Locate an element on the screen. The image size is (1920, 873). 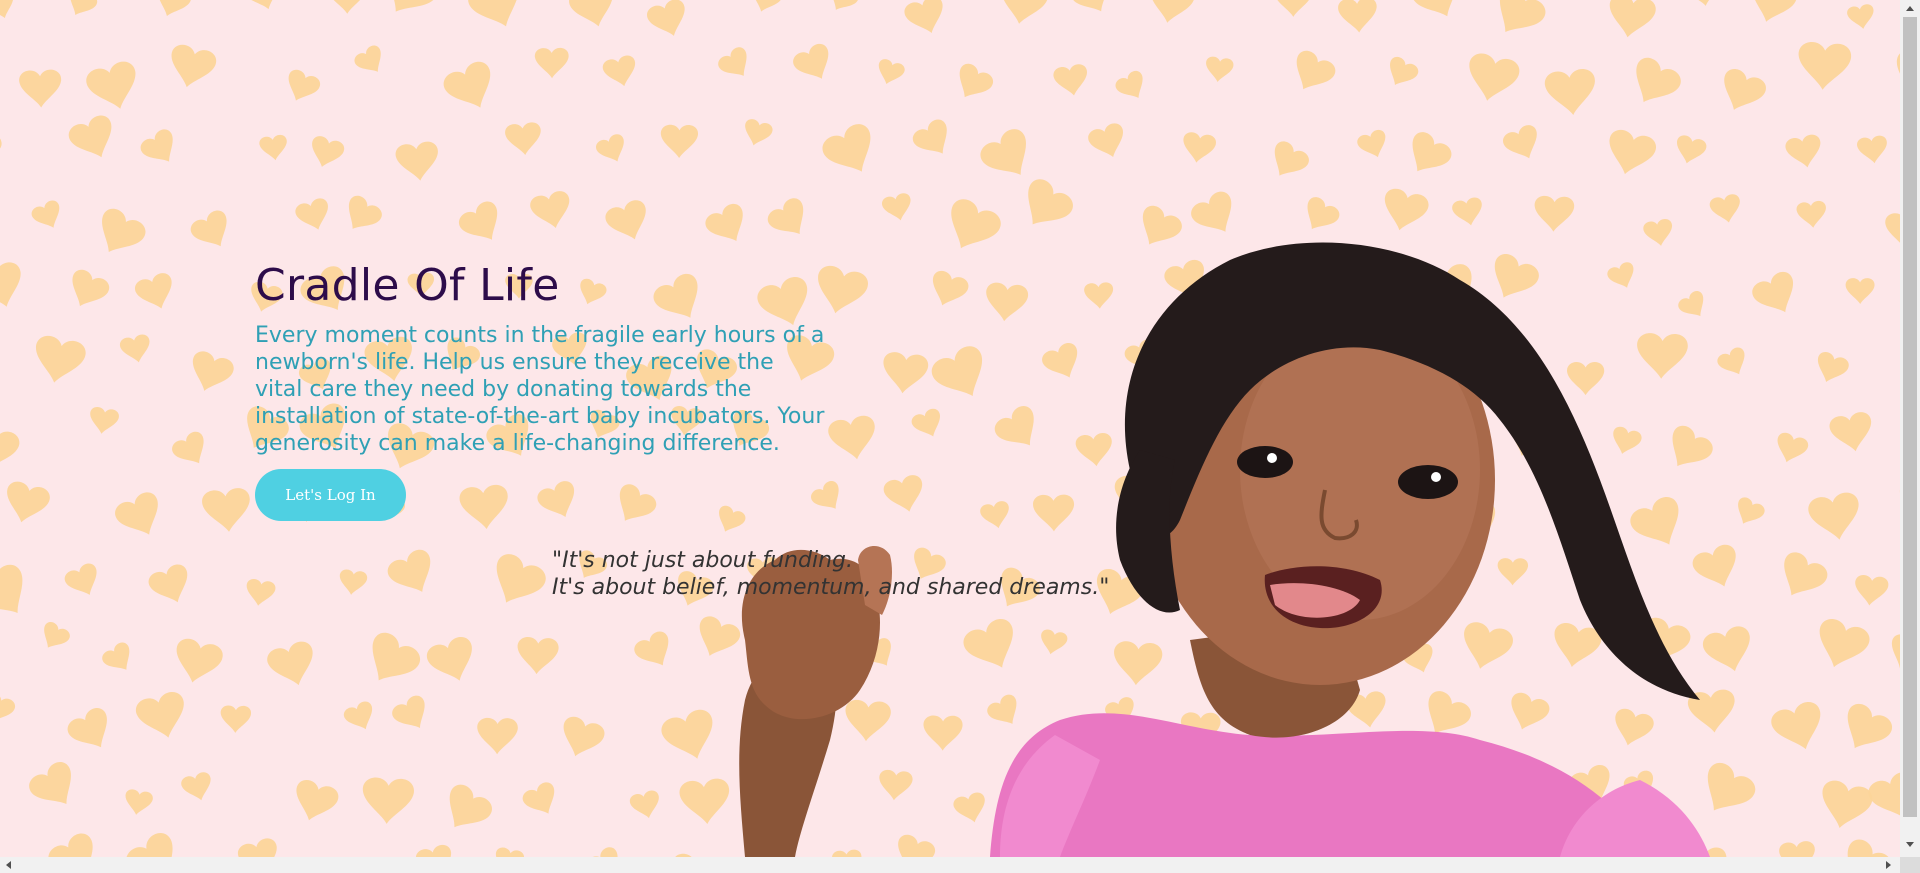
horizontal-scrollbar is located at coordinates (950, 865).